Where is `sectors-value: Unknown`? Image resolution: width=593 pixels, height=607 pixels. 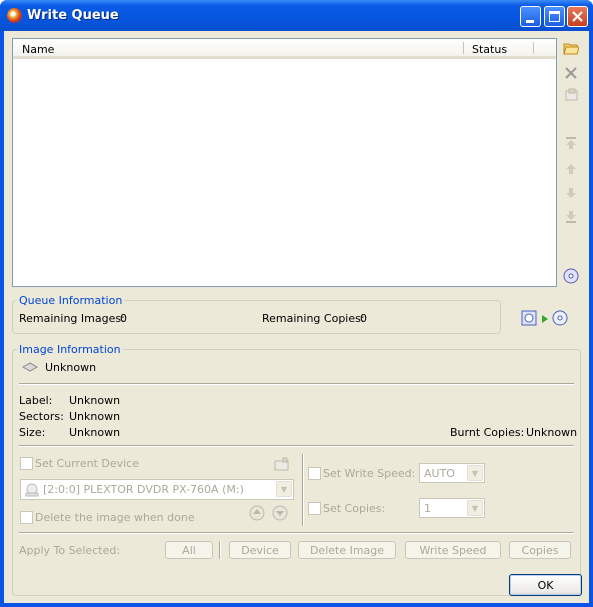 sectors-value: Unknown is located at coordinates (95, 416).